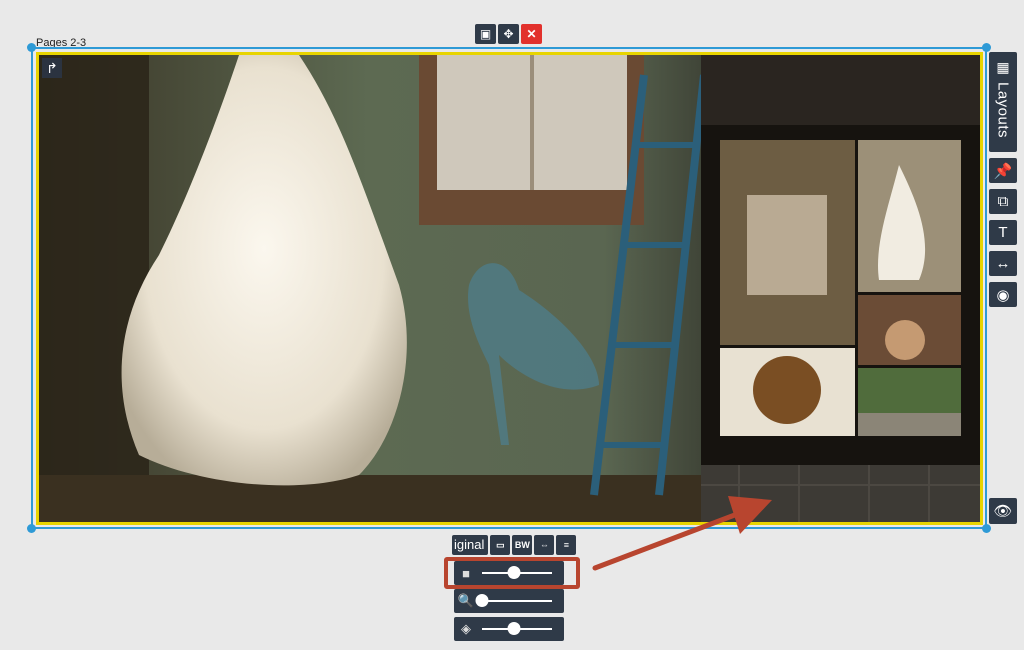 This screenshot has width=1024, height=650. I want to click on close-button: ✕, so click(531, 34).